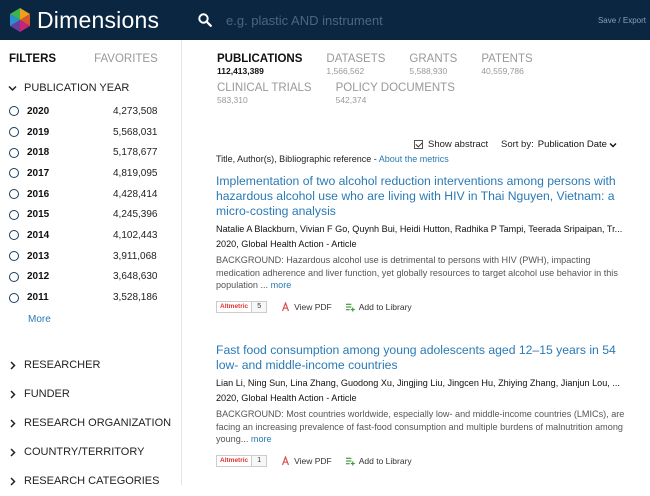 The image size is (650, 496). What do you see at coordinates (135, 277) in the screenshot?
I see `year-count: 3,648,630` at bounding box center [135, 277].